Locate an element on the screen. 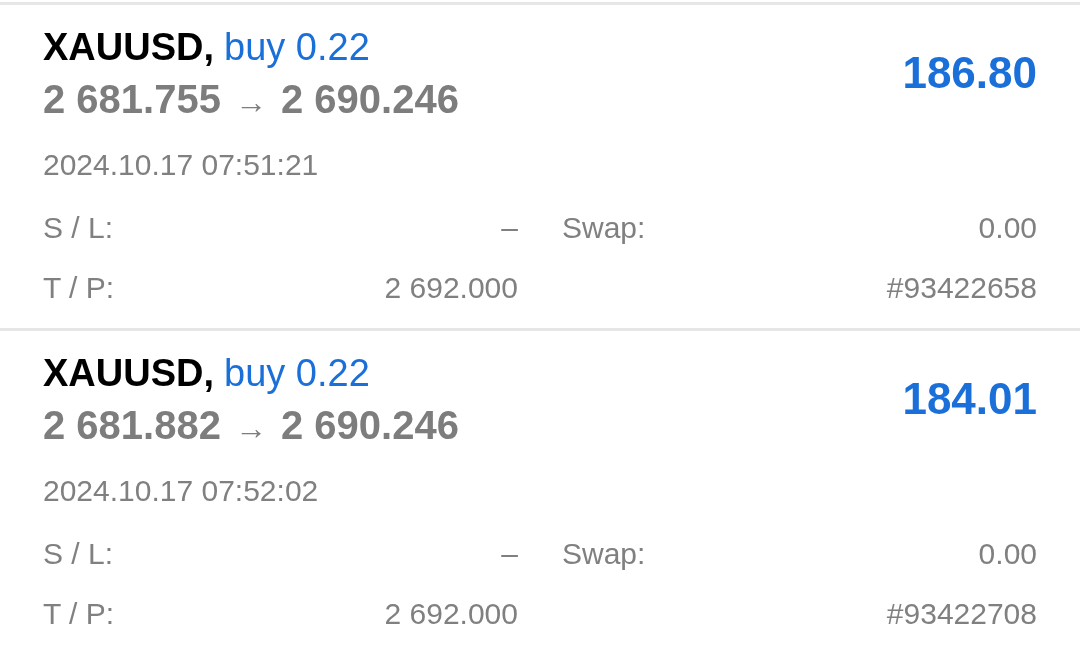  open-time-text: 2024.10.17 07:51:21 is located at coordinates (181, 165).